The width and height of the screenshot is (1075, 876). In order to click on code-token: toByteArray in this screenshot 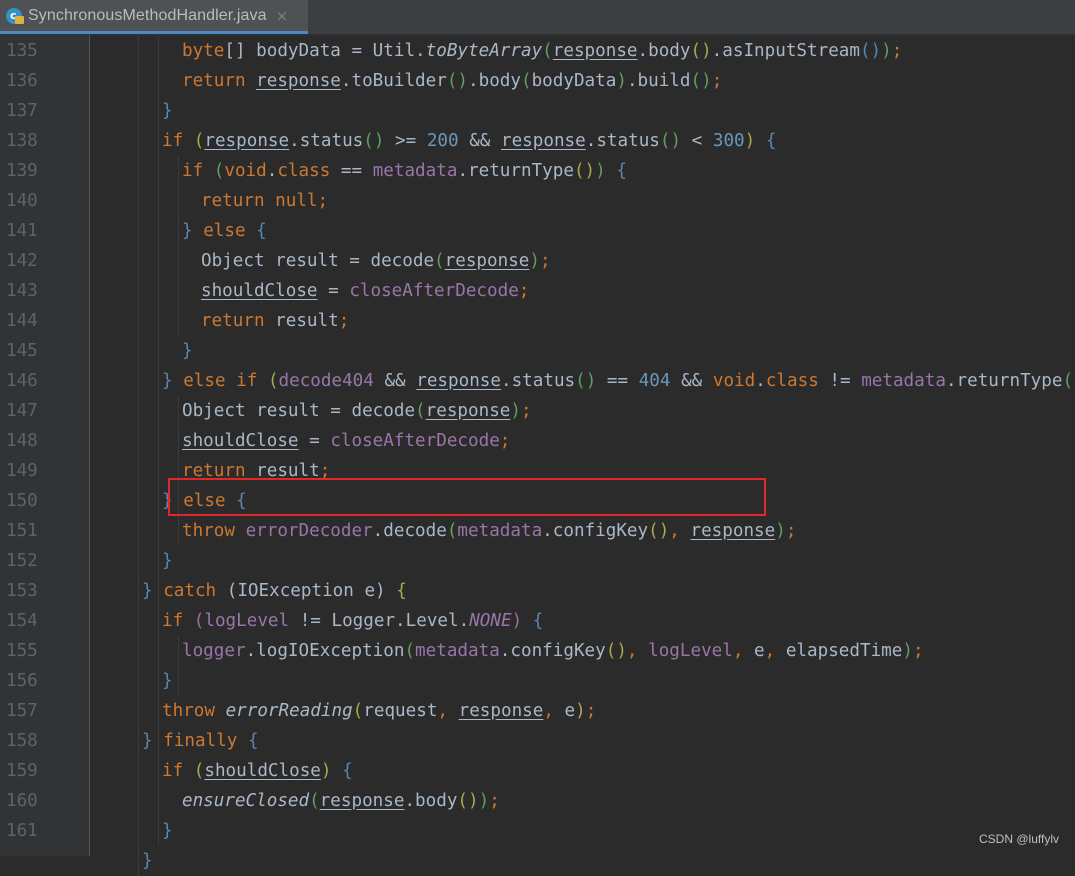, I will do `click(484, 51)`.